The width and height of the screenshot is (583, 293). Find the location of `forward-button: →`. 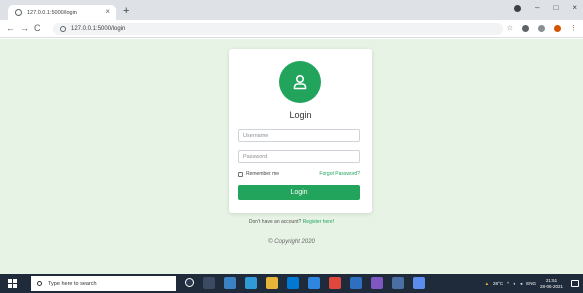

forward-button: → is located at coordinates (24, 28).